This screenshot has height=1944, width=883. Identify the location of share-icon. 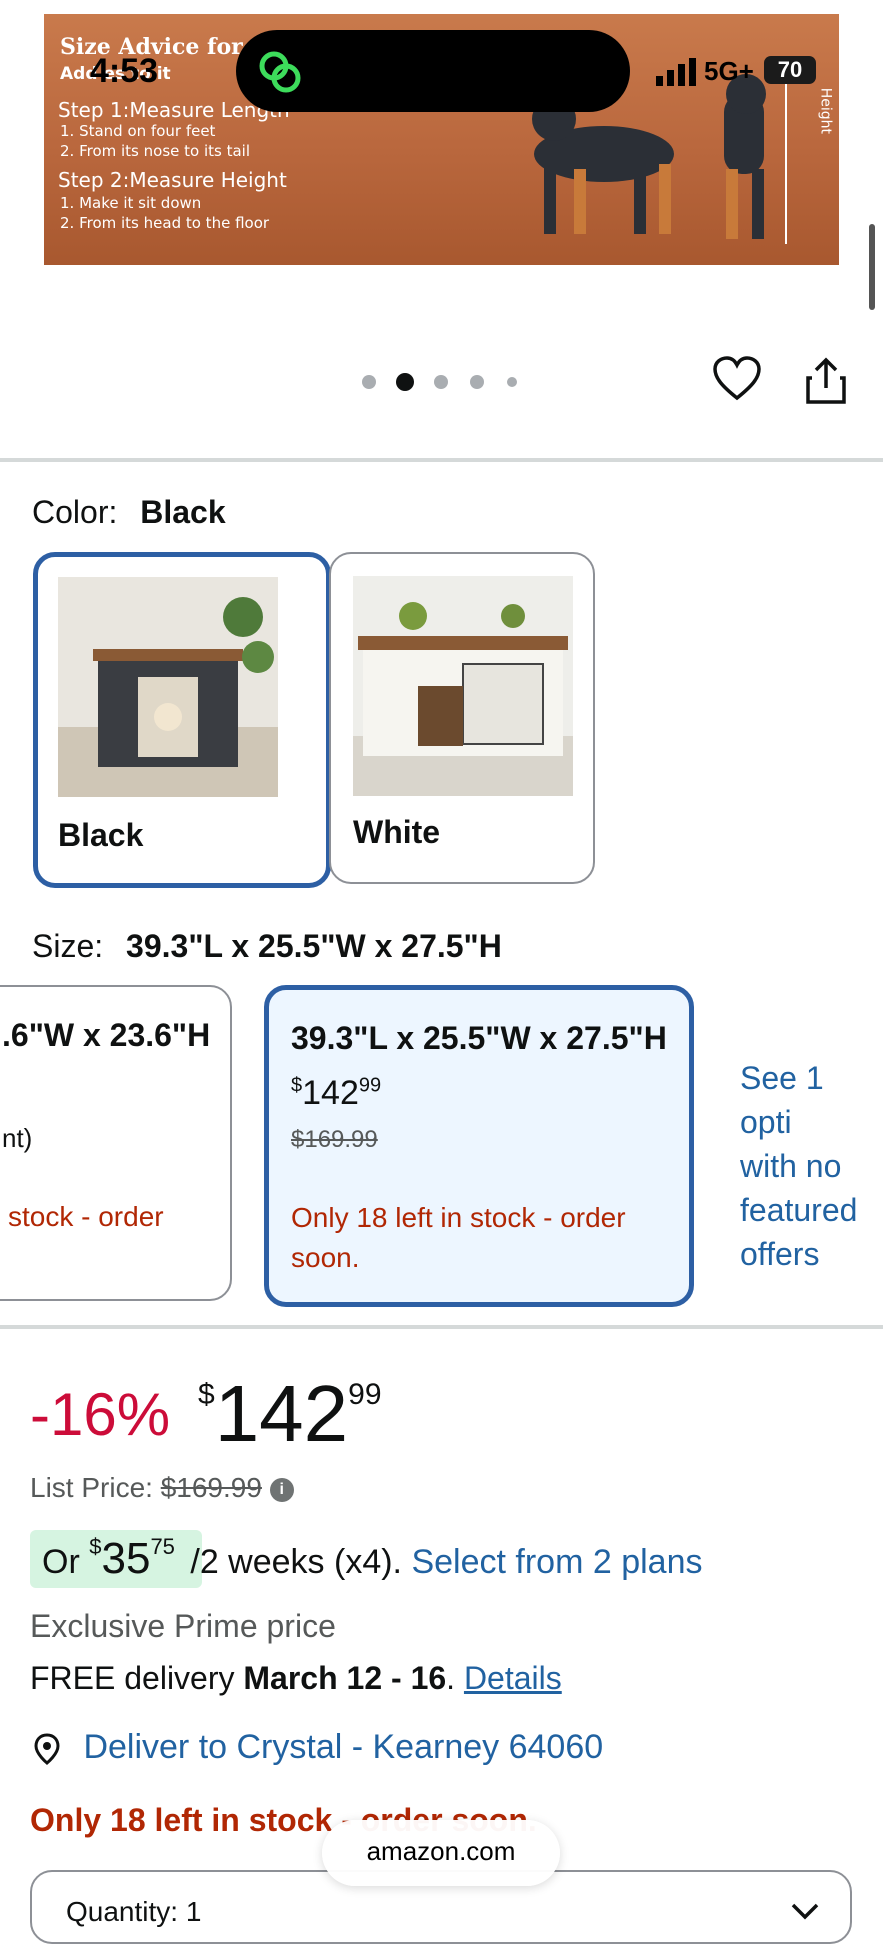
(826, 381).